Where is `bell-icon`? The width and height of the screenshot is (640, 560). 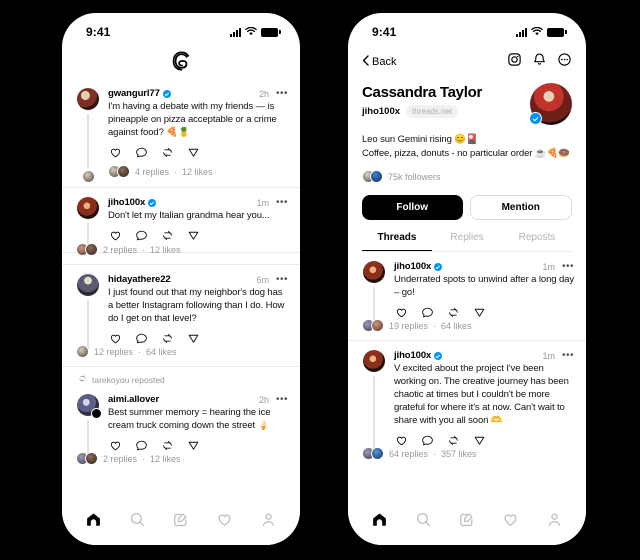 bell-icon is located at coordinates (539, 62).